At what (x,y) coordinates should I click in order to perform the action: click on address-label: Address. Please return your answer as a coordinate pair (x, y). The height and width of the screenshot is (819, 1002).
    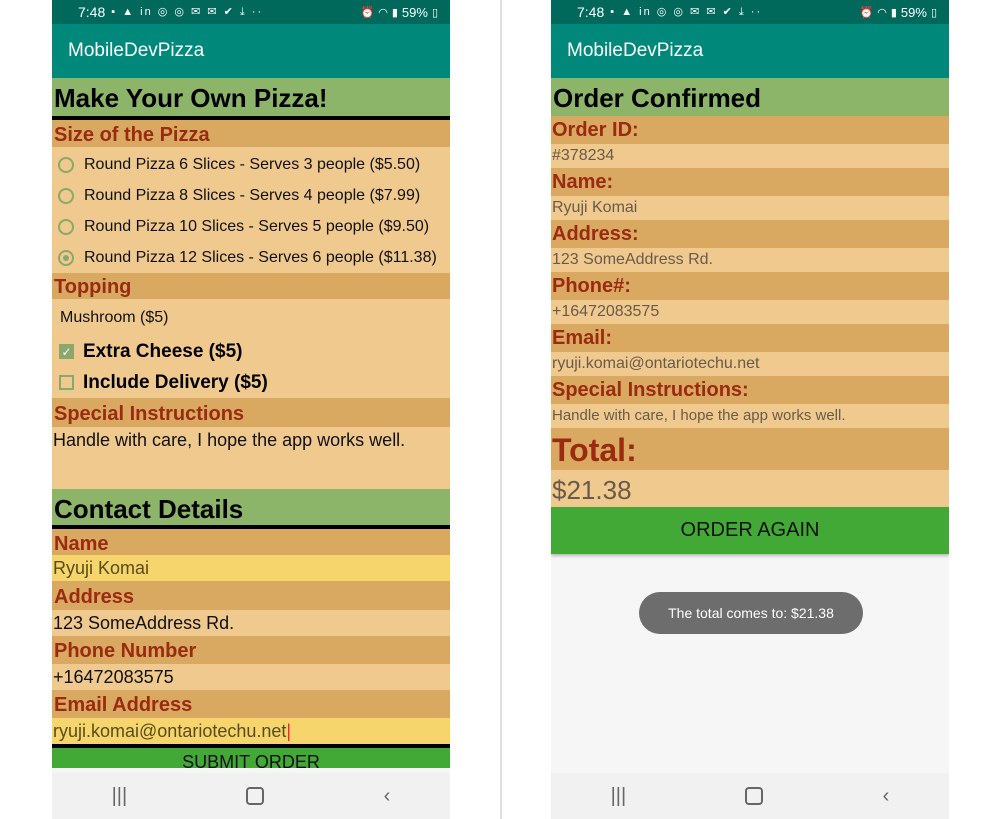
    Looking at the image, I should click on (251, 595).